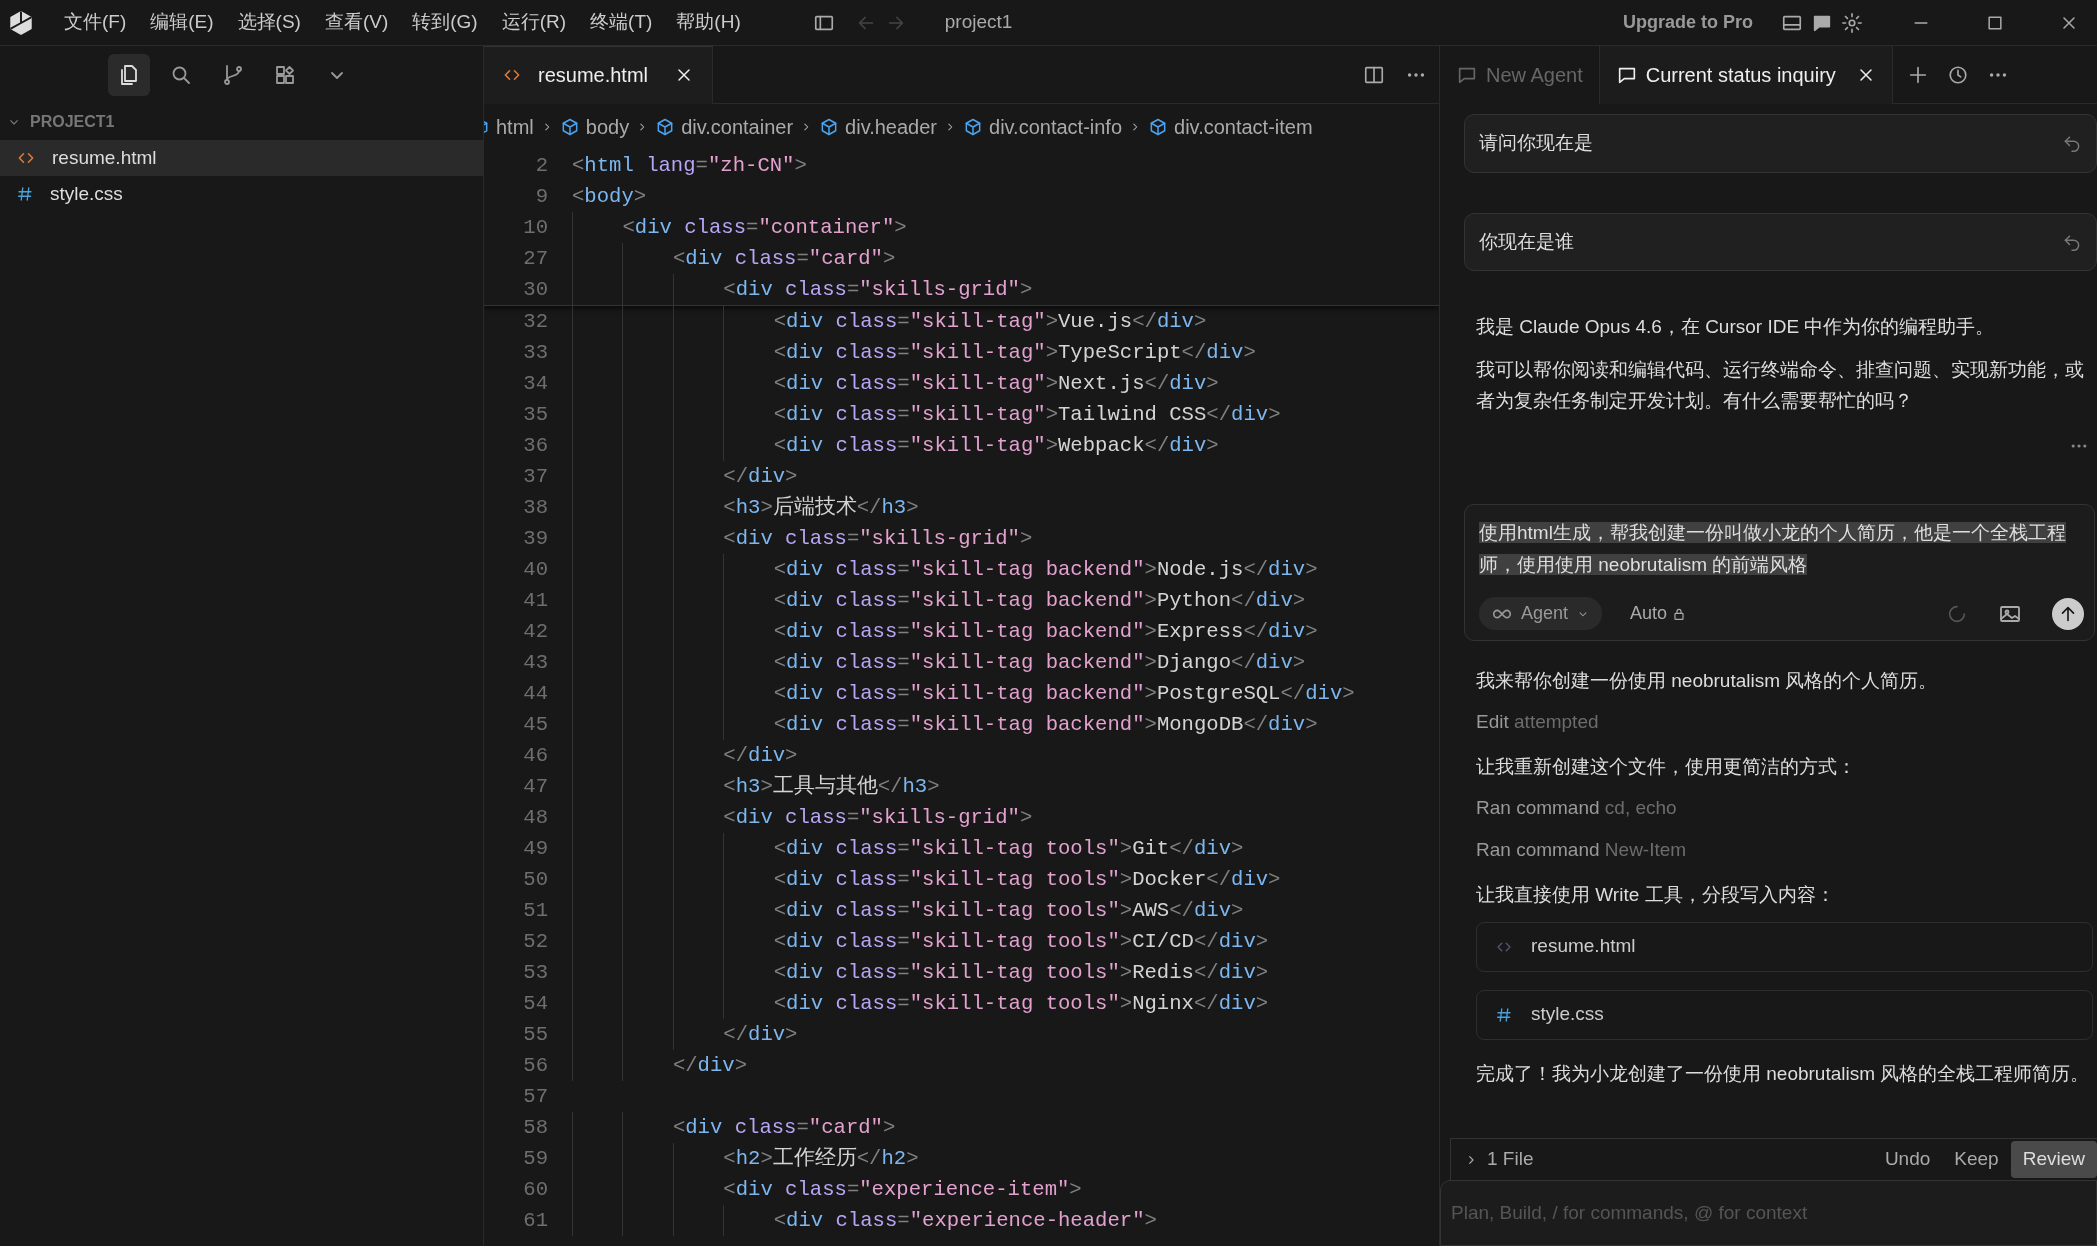  What do you see at coordinates (509, 127) in the screenshot?
I see `breadcrumb-item: html` at bounding box center [509, 127].